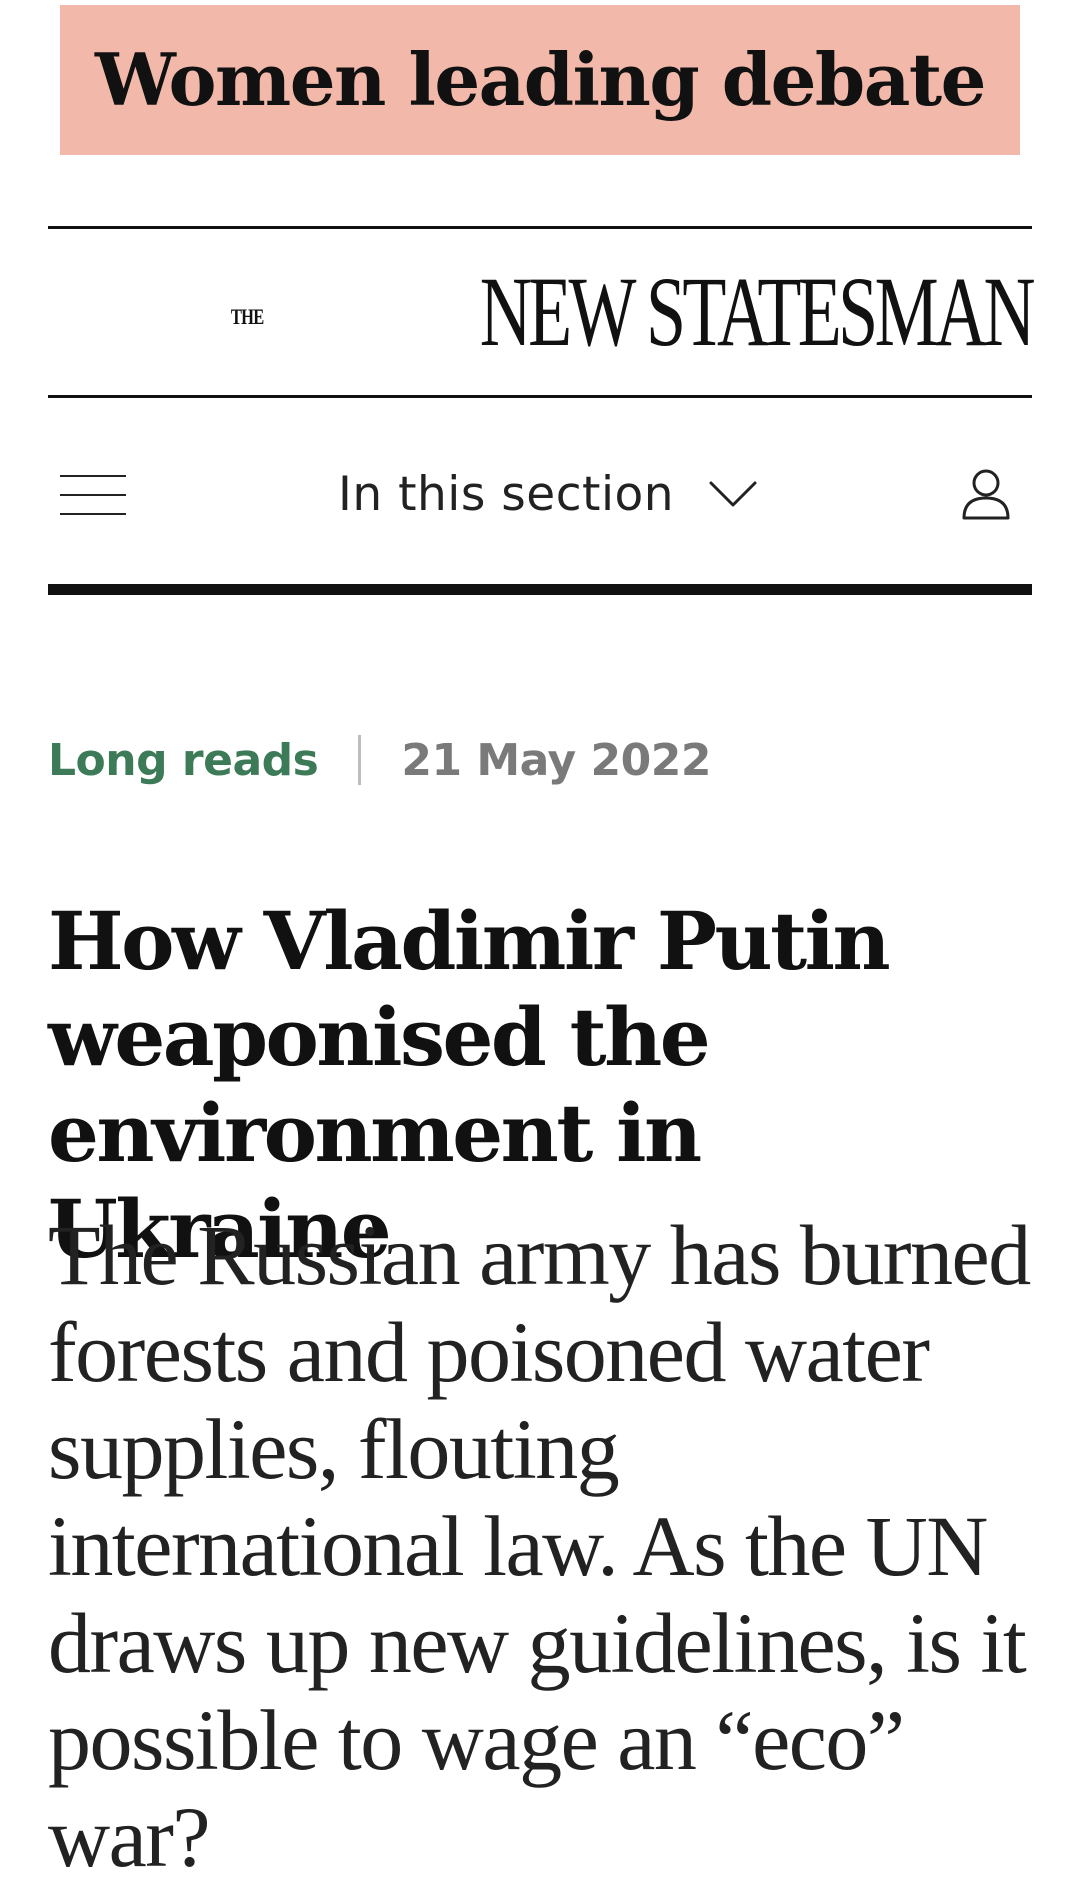 The image size is (1080, 1881). What do you see at coordinates (540, 589) in the screenshot?
I see `nav-bottom-rule` at bounding box center [540, 589].